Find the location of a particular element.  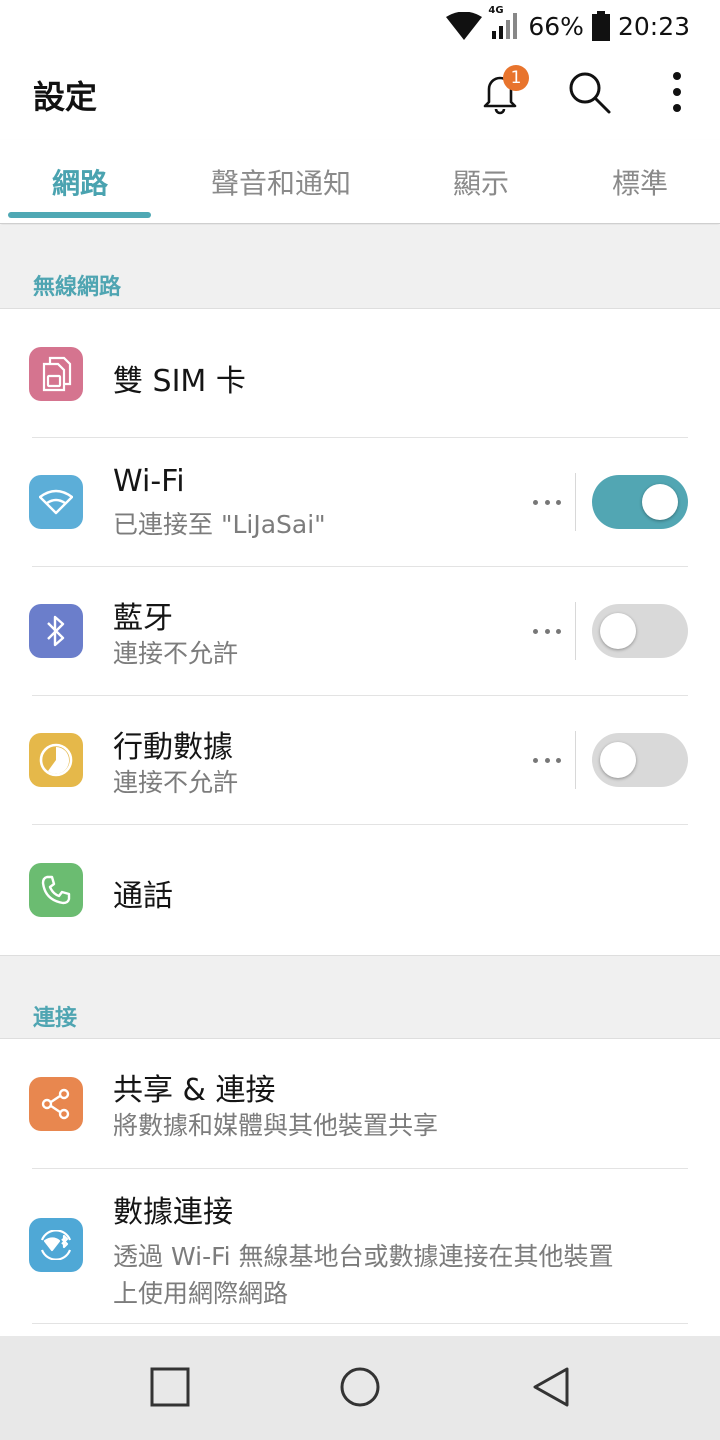

setting-subtitle: 將數據和媒體與其他裝置共享 is located at coordinates (276, 1125).